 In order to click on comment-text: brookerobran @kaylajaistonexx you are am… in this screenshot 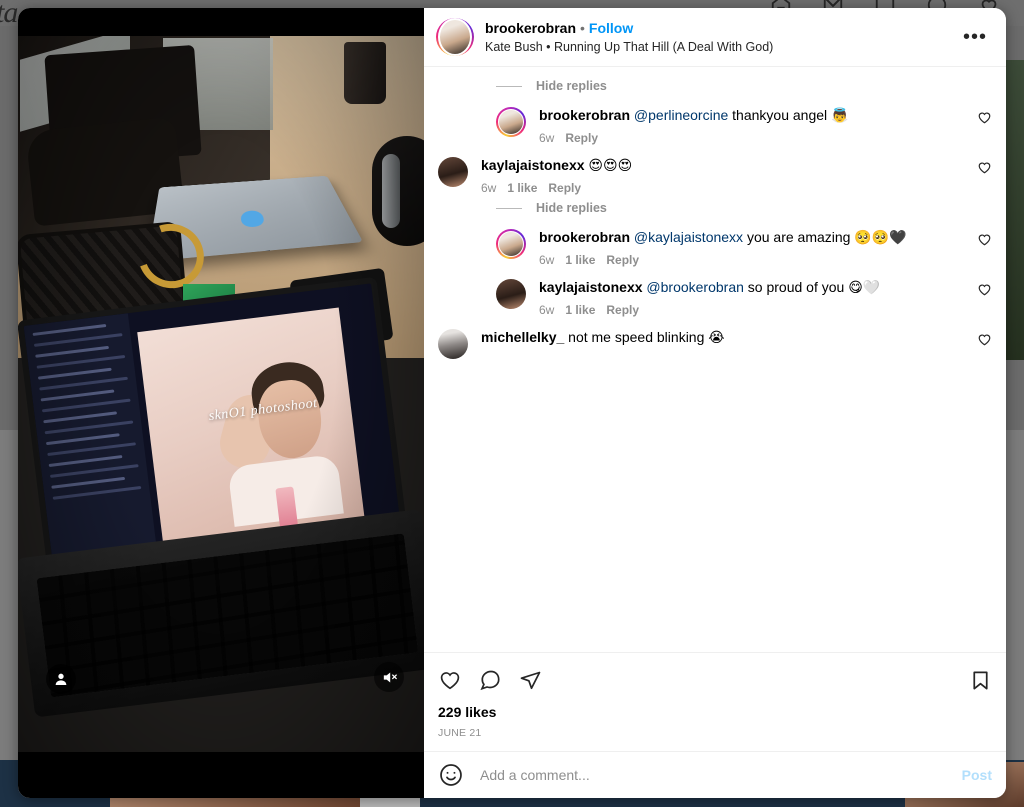, I will do `click(752, 238)`.